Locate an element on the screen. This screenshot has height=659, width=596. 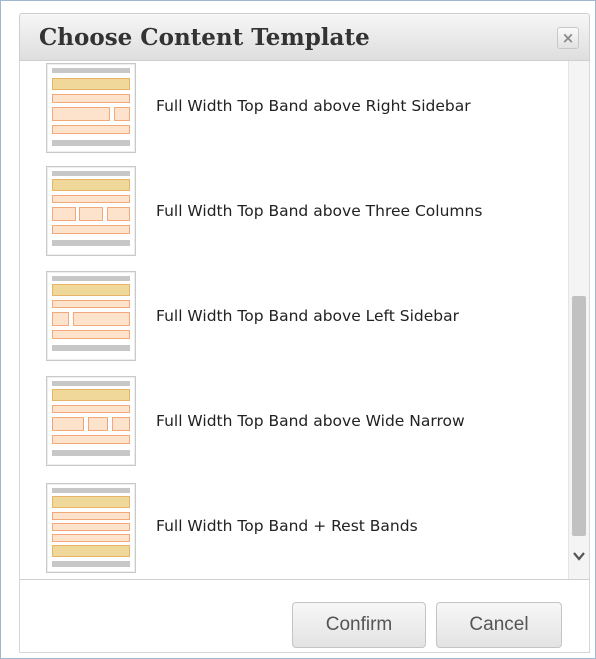
layout-top-band-left-sidebar-icon is located at coordinates (91, 316).